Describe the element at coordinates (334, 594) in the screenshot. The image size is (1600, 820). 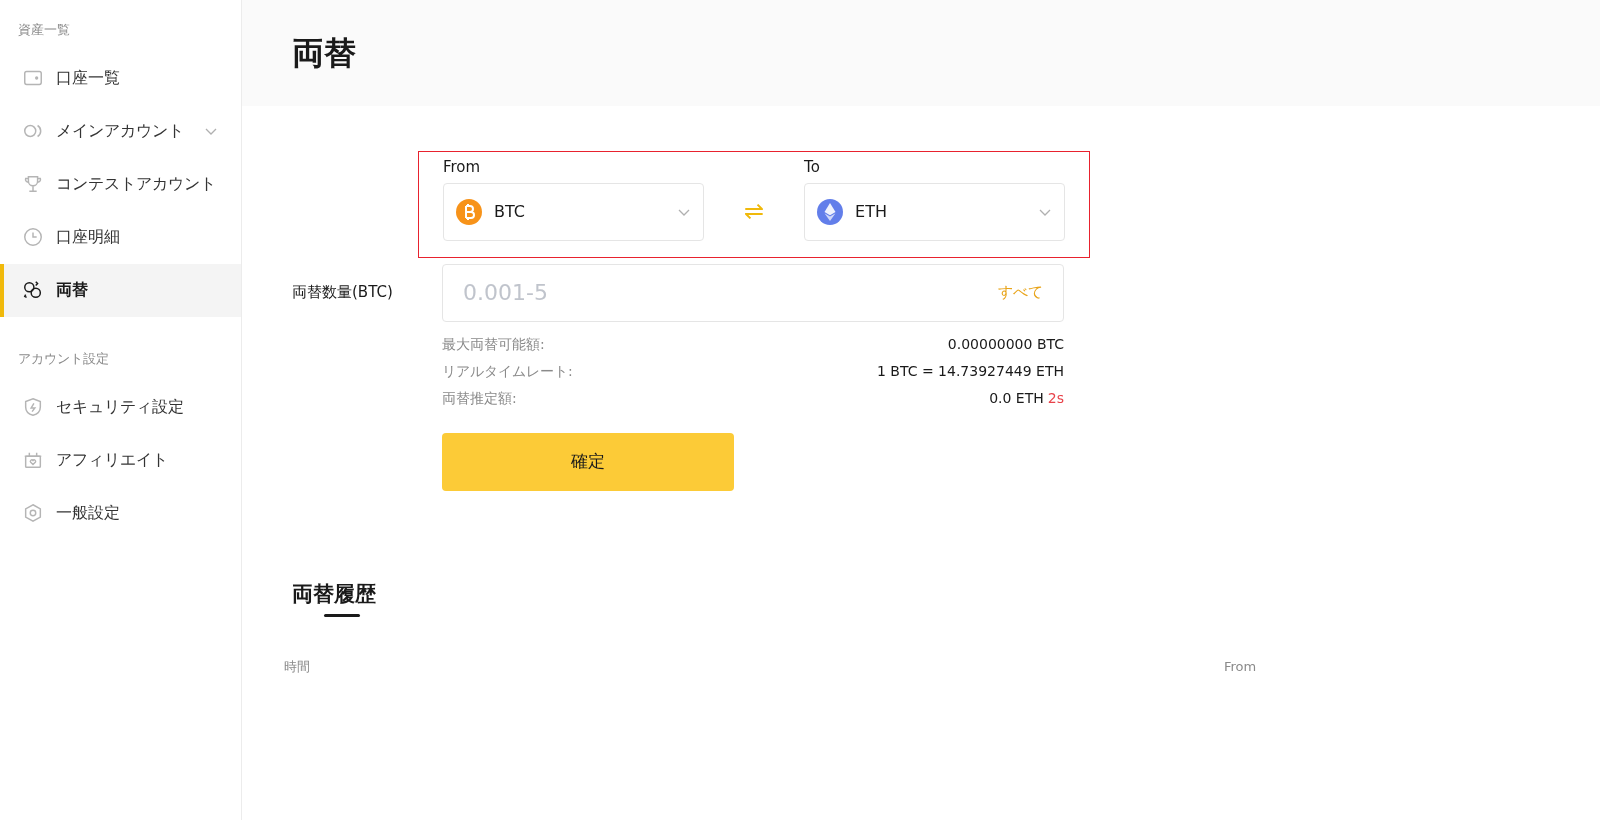
I see `history-tab: 両替履歴` at that location.